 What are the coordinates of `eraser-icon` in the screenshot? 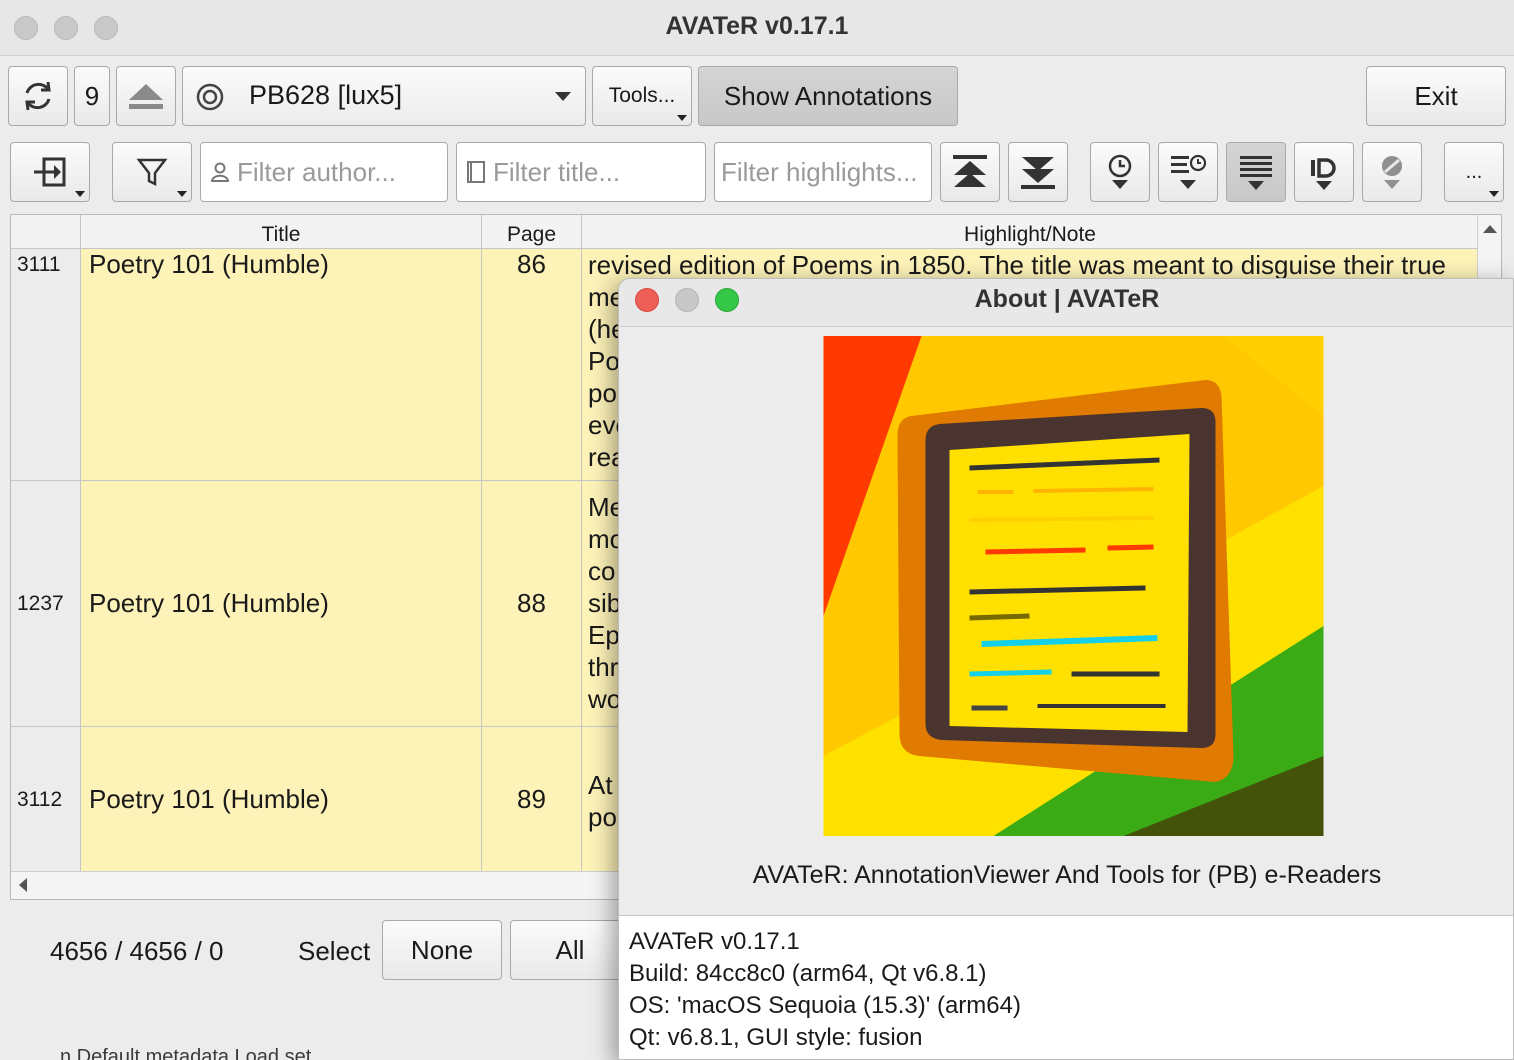 It's located at (1392, 172).